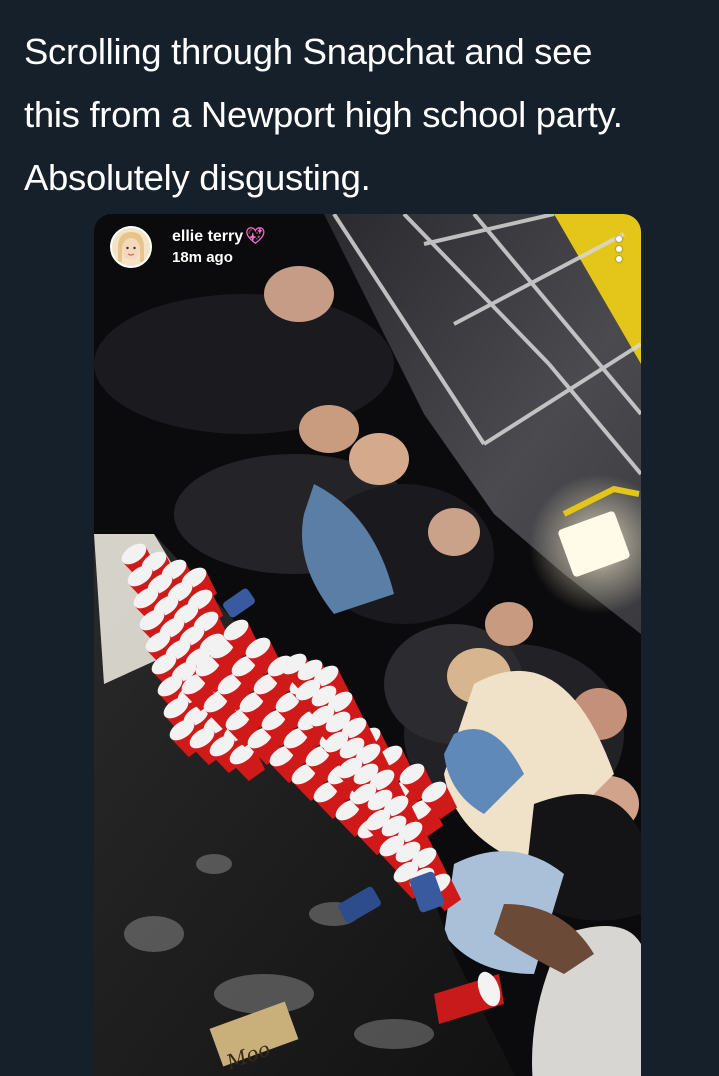 Image resolution: width=719 pixels, height=1076 pixels. What do you see at coordinates (323, 114) in the screenshot?
I see `tweet-text-line: this from a Newport high school party.` at bounding box center [323, 114].